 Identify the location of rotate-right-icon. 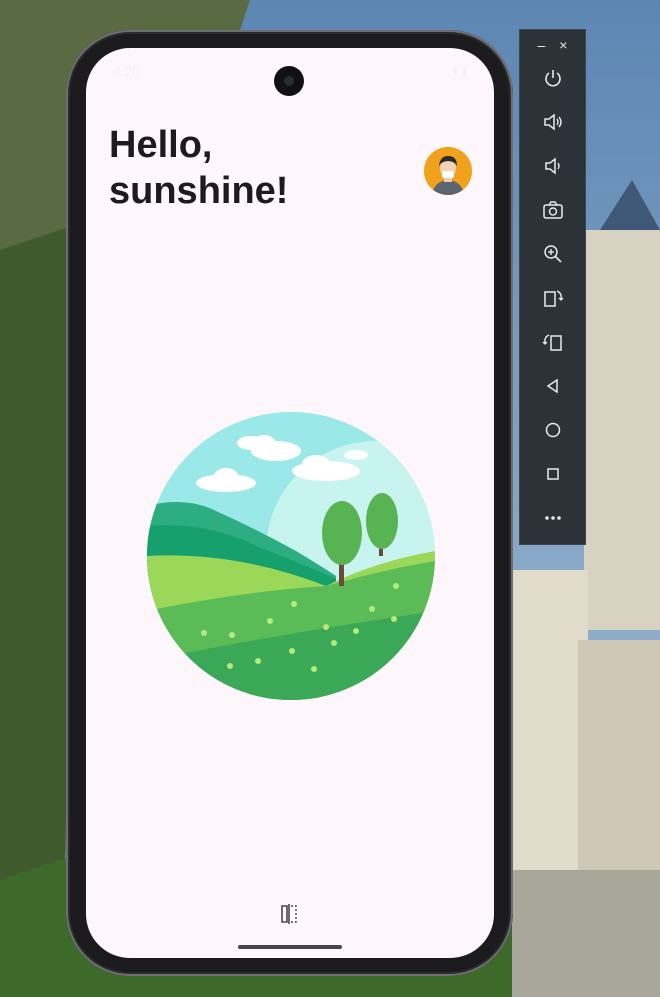
(552, 342).